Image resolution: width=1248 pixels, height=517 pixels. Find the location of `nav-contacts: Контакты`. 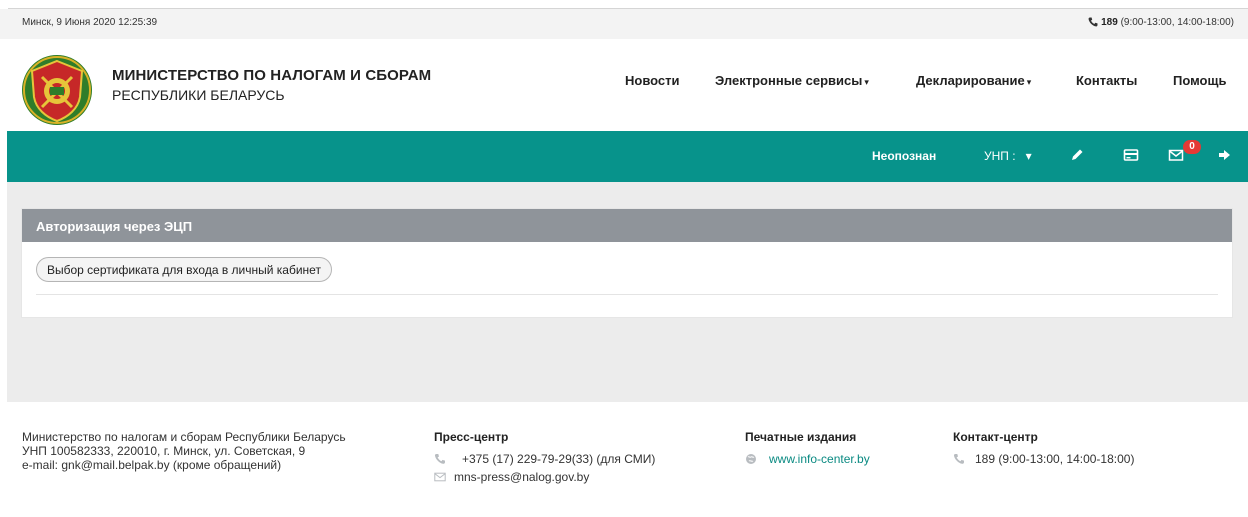

nav-contacts: Контакты is located at coordinates (1106, 80).